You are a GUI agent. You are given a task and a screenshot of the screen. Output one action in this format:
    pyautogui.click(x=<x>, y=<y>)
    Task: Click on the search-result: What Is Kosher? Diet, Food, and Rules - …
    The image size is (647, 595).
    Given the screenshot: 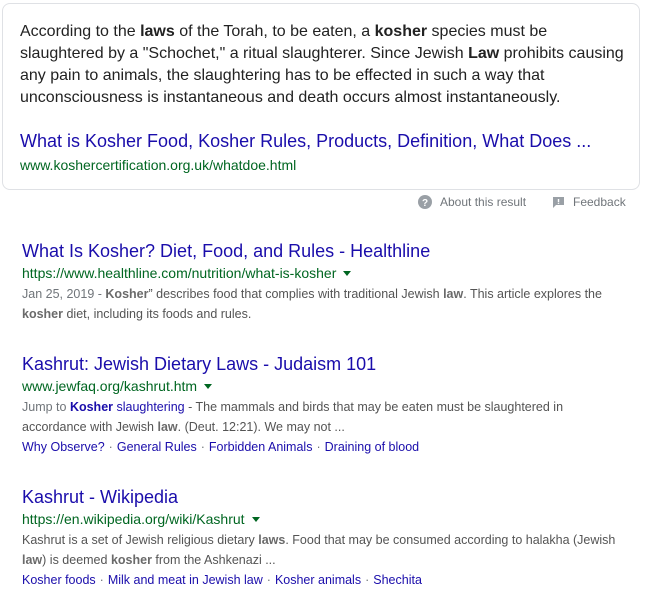 What is the action you would take?
    pyautogui.click(x=322, y=282)
    